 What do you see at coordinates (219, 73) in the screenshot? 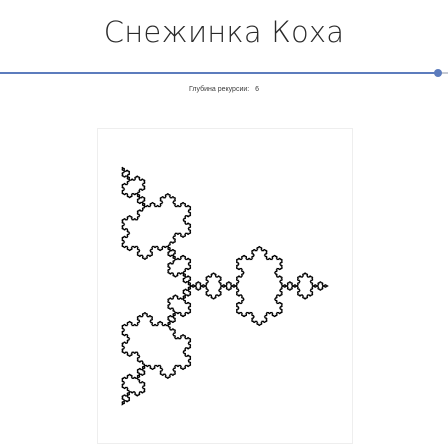
I see `slider-fill` at bounding box center [219, 73].